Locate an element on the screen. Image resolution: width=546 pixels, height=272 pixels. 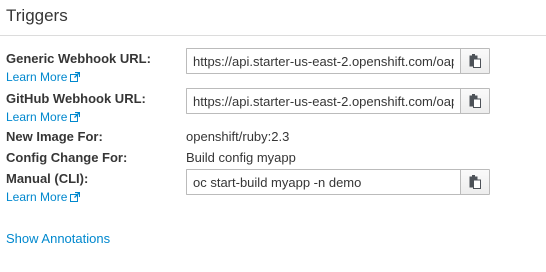
section-title: Triggers is located at coordinates (37, 15).